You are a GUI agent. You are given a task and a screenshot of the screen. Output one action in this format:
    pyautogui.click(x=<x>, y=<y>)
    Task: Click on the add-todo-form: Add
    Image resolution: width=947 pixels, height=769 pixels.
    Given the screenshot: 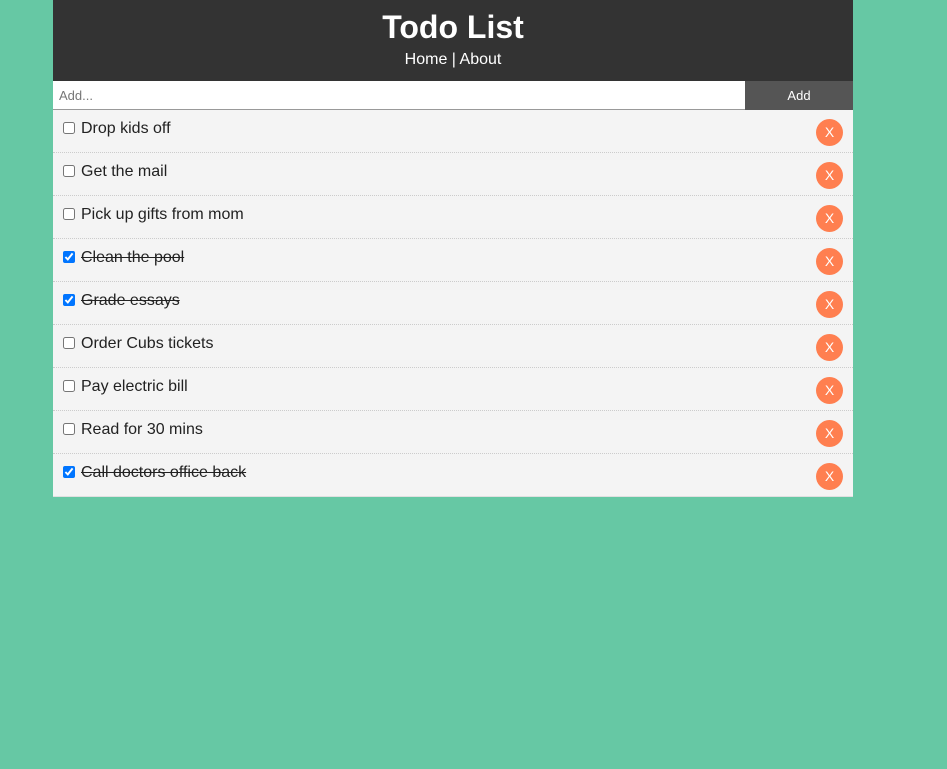 What is the action you would take?
    pyautogui.click(x=453, y=95)
    